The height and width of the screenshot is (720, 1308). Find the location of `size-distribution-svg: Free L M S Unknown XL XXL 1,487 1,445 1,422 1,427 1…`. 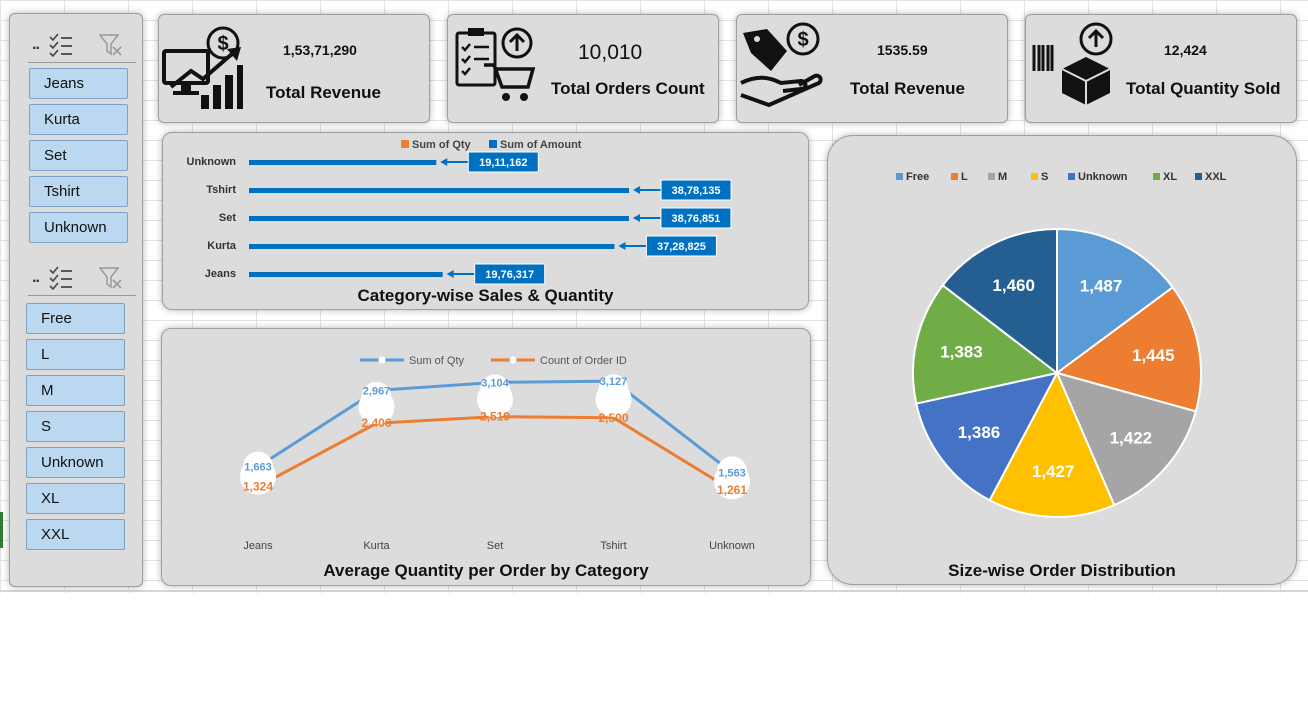

size-distribution-svg: Free L M S Unknown XL XXL 1,487 1,445 1,422 1,427 1… is located at coordinates (1061, 344).